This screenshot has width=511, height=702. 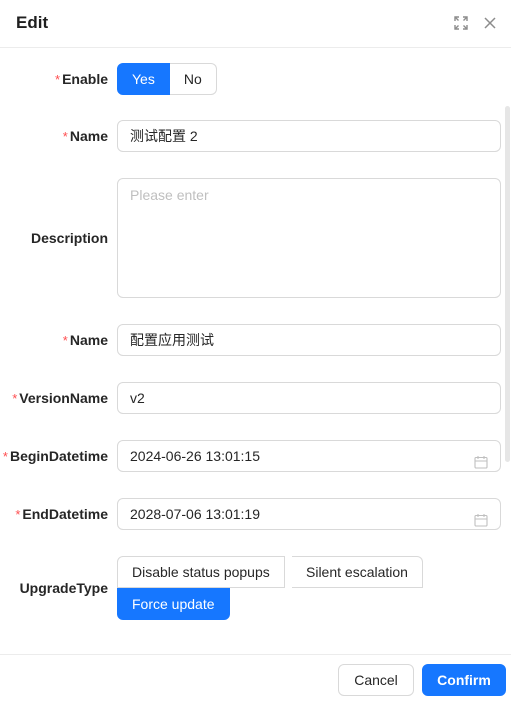 What do you see at coordinates (201, 572) in the screenshot?
I see `upgrade-option-disable-popups: Disable status popups` at bounding box center [201, 572].